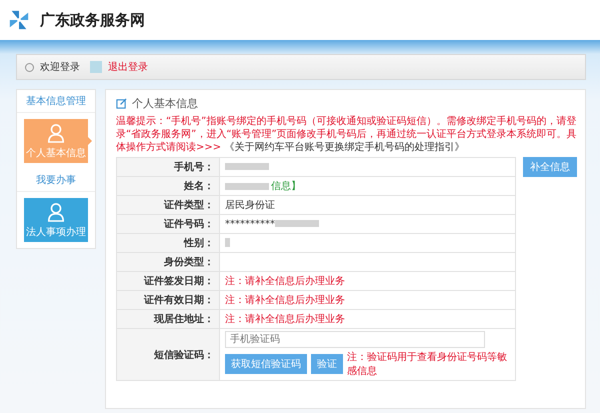 Image resolution: width=600 pixels, height=413 pixels. Describe the element at coordinates (168, 319) in the screenshot. I see `field-label: 现居住地址：` at that location.